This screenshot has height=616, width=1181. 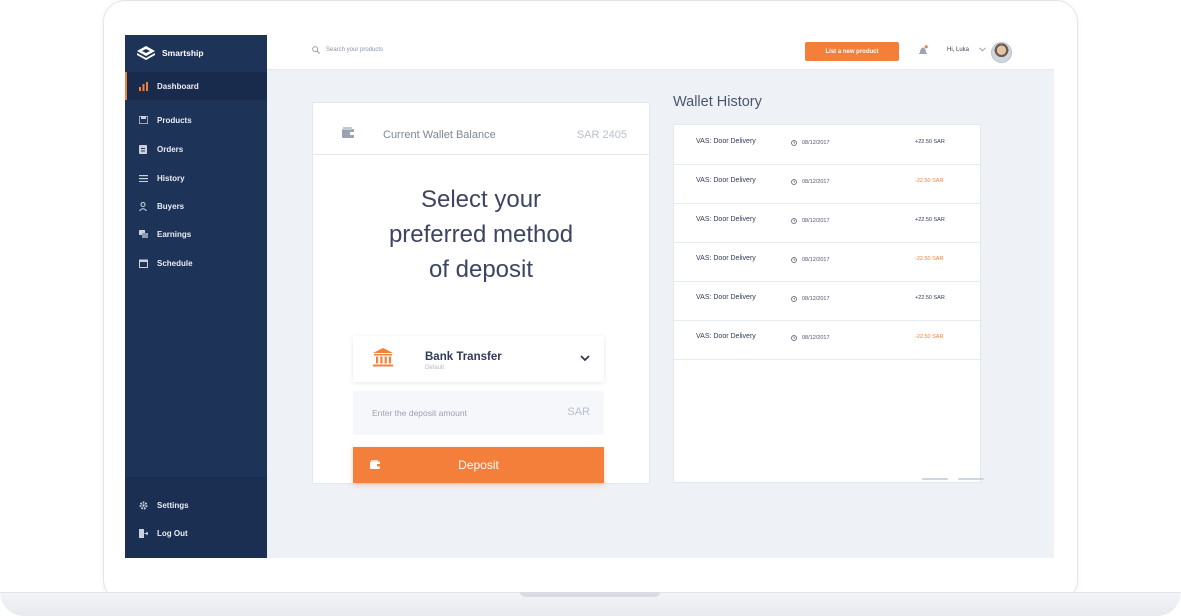 I want to click on balance-row: Current Wallet Balance SAR 2405, so click(x=481, y=129).